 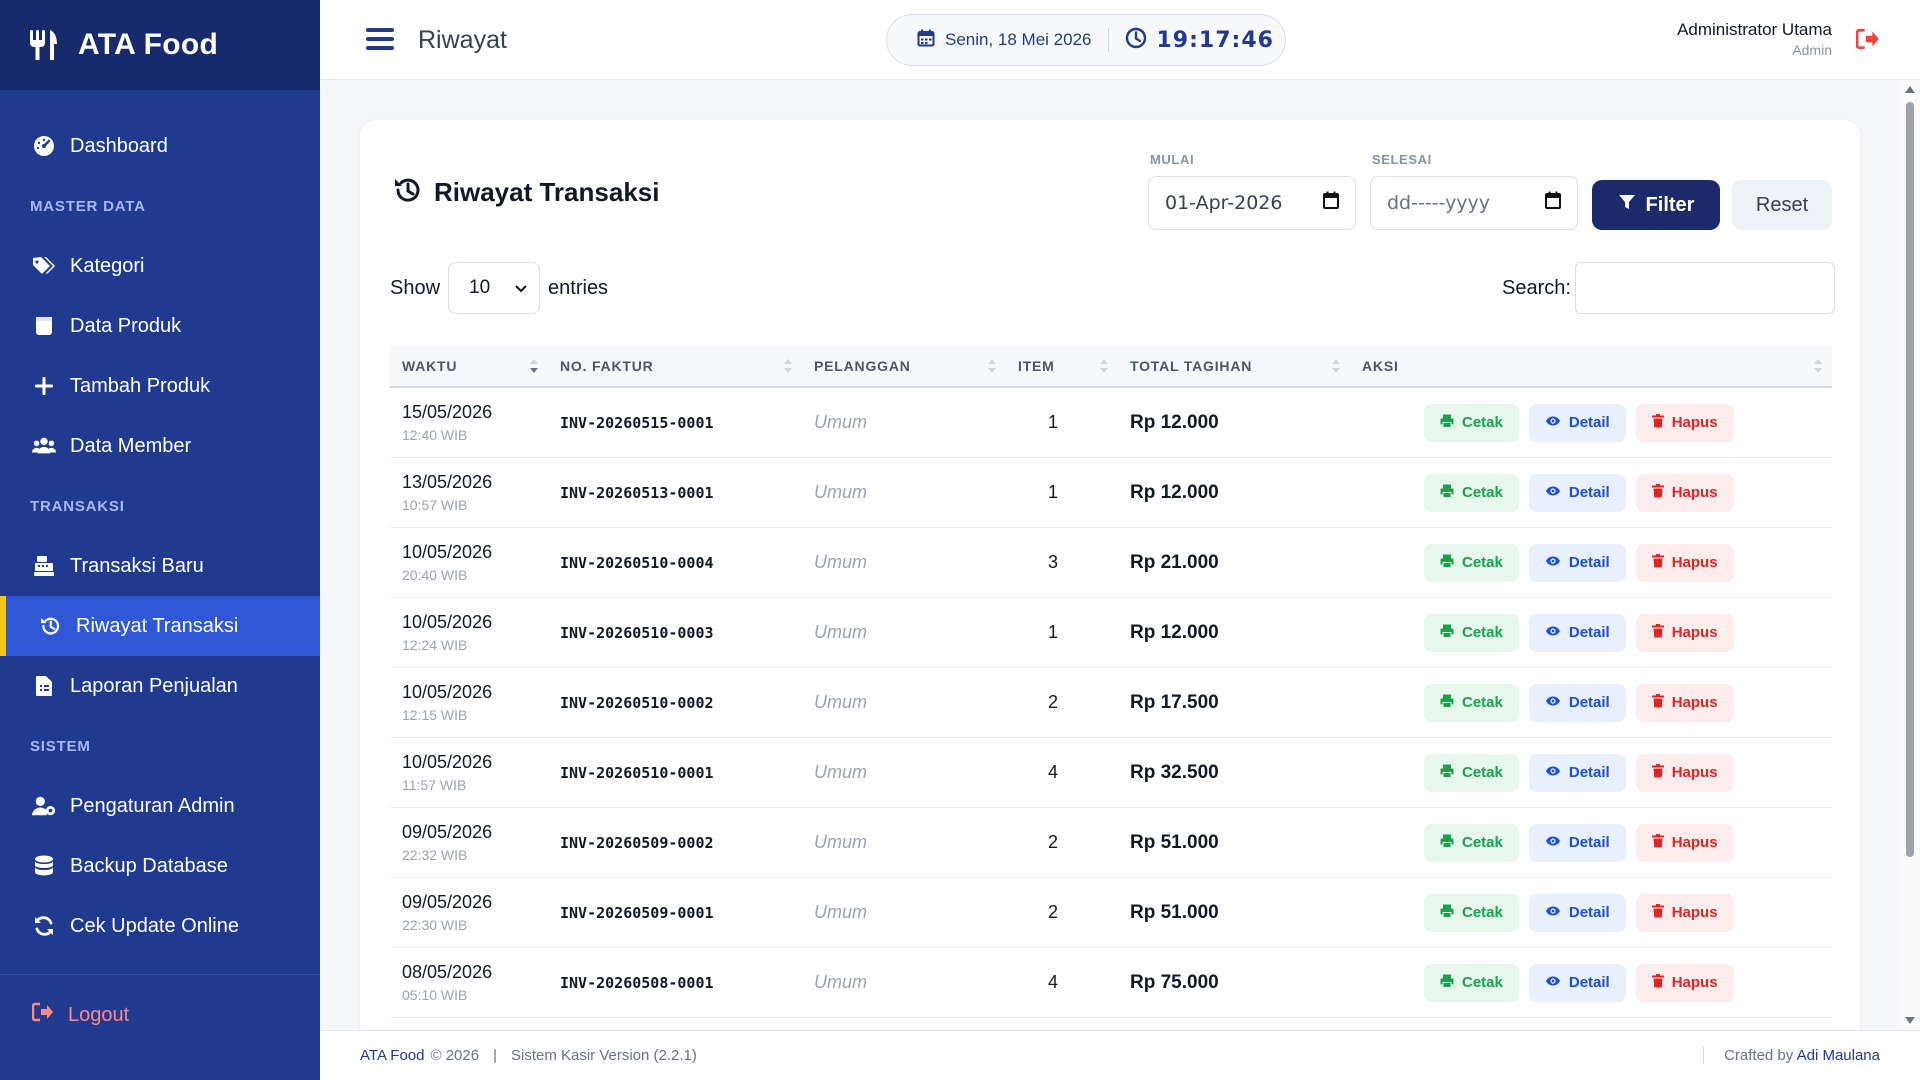 I want to click on sidebar-item-riwayat-transaksi: Riwayat Transaksi, so click(x=160, y=626).